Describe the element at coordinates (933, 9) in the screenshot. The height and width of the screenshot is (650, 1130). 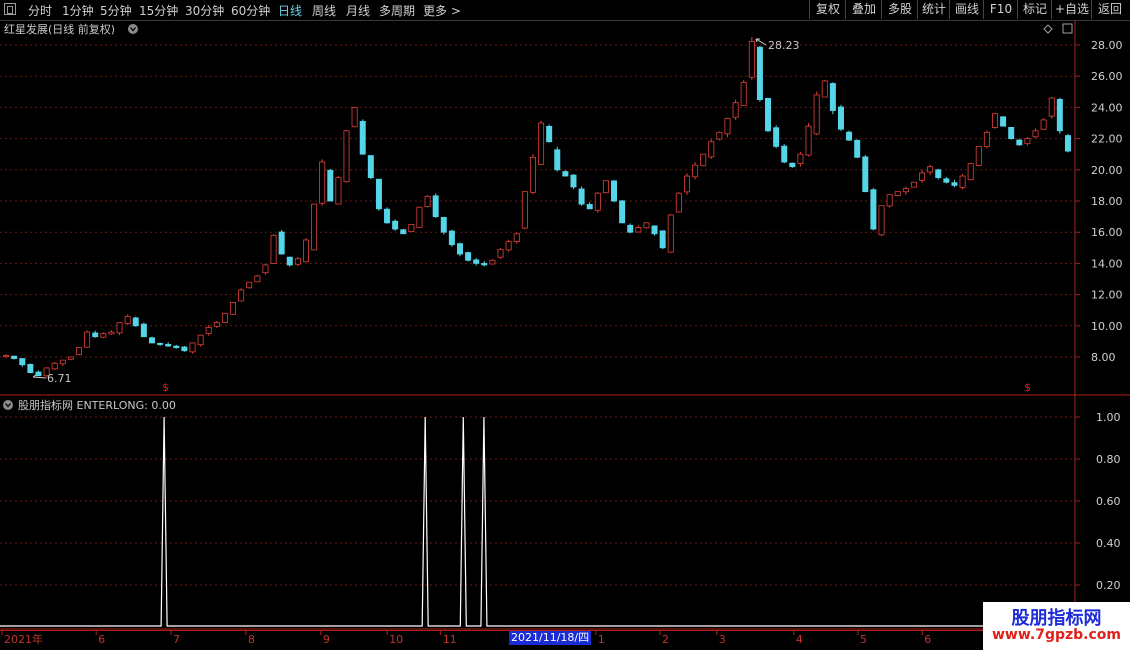
I see `stats-button: 统计` at that location.